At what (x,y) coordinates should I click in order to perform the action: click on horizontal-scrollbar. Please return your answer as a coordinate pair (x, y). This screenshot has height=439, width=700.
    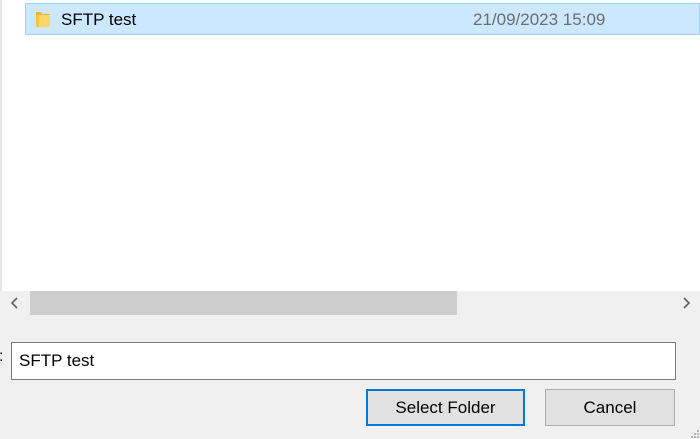
    Looking at the image, I should click on (350, 303).